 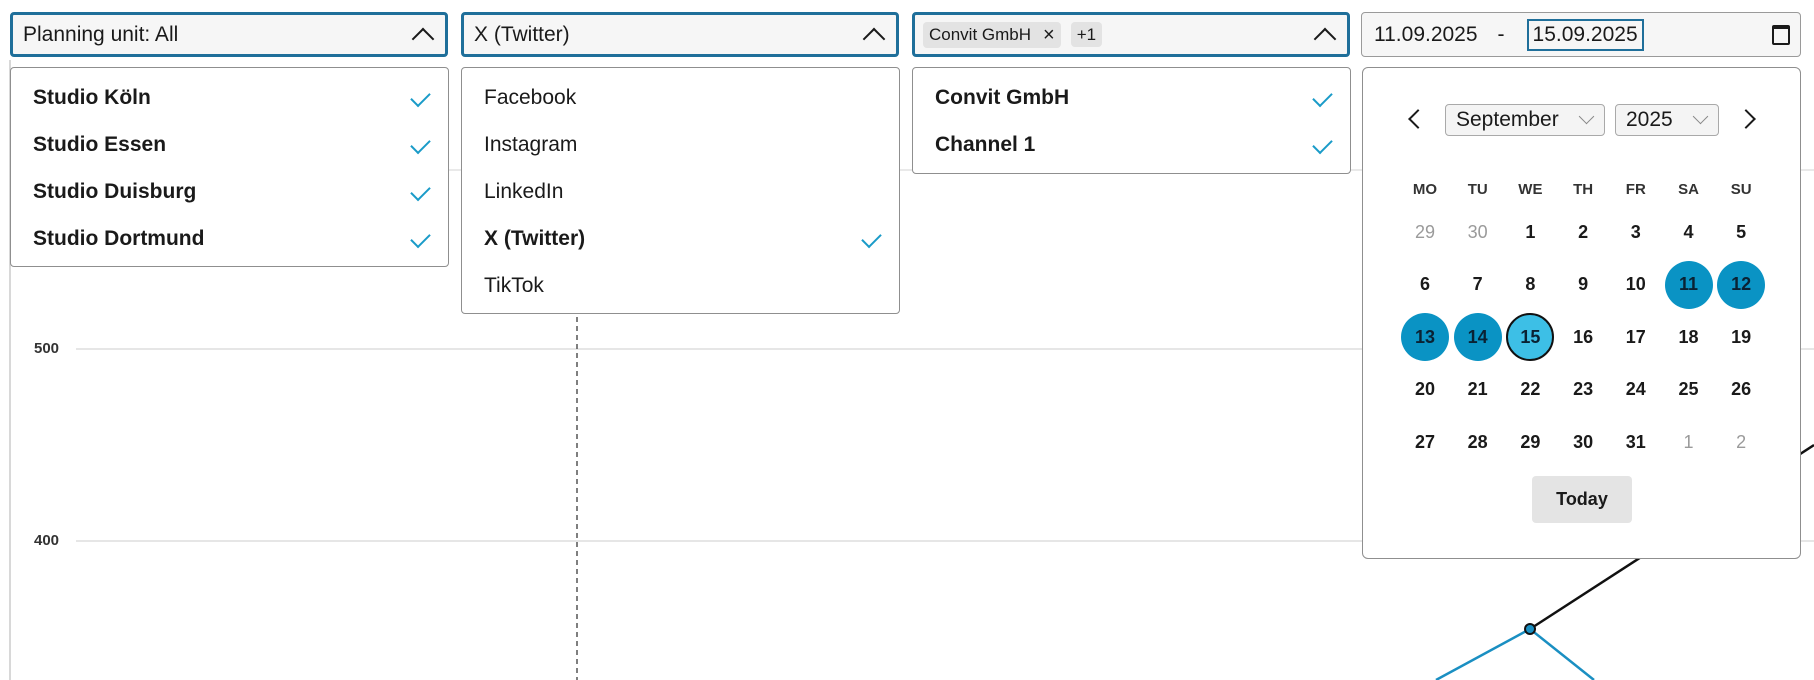 What do you see at coordinates (985, 144) in the screenshot?
I see `option-label: Channel 1` at bounding box center [985, 144].